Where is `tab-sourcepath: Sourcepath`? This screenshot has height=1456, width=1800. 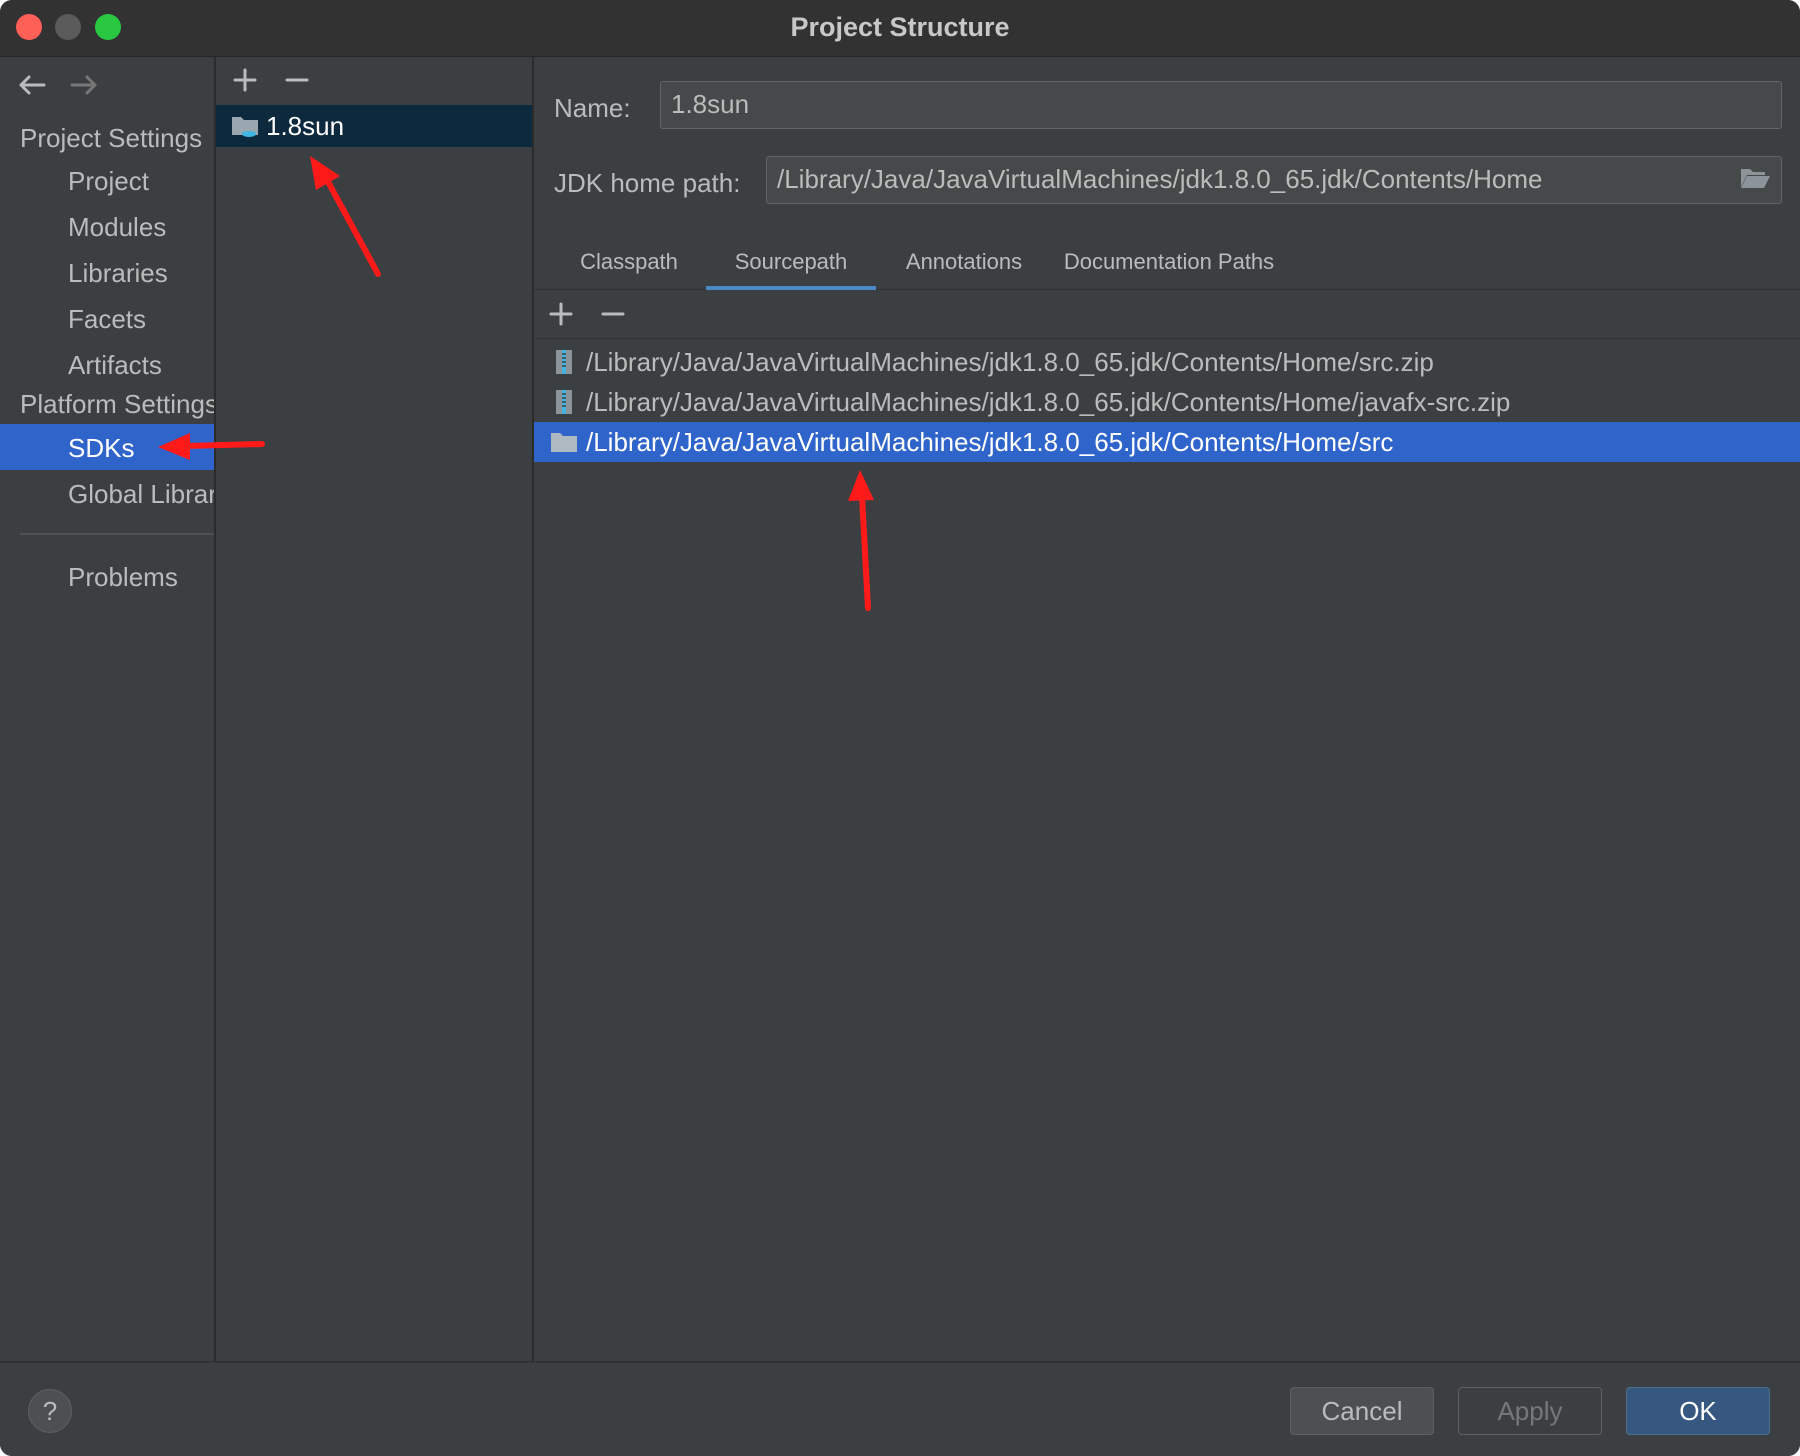 tab-sourcepath: Sourcepath is located at coordinates (791, 263).